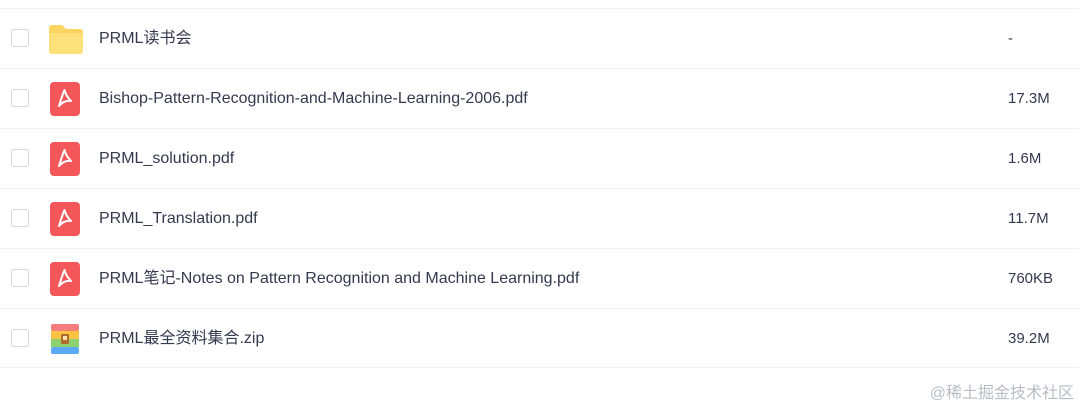 The height and width of the screenshot is (407, 1080). What do you see at coordinates (65, 339) in the screenshot?
I see `zip-icon` at bounding box center [65, 339].